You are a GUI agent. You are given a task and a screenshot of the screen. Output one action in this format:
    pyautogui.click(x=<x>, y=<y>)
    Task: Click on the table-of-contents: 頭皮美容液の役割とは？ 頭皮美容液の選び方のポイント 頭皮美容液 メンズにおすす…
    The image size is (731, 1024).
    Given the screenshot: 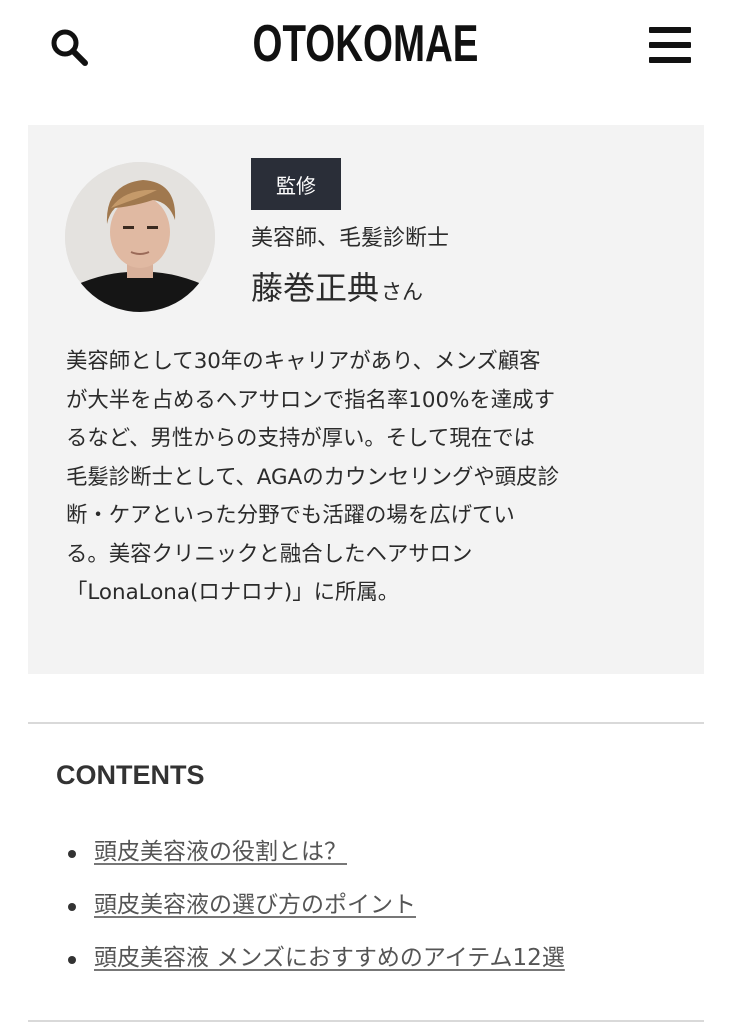 What is the action you would take?
    pyautogui.click(x=316, y=911)
    